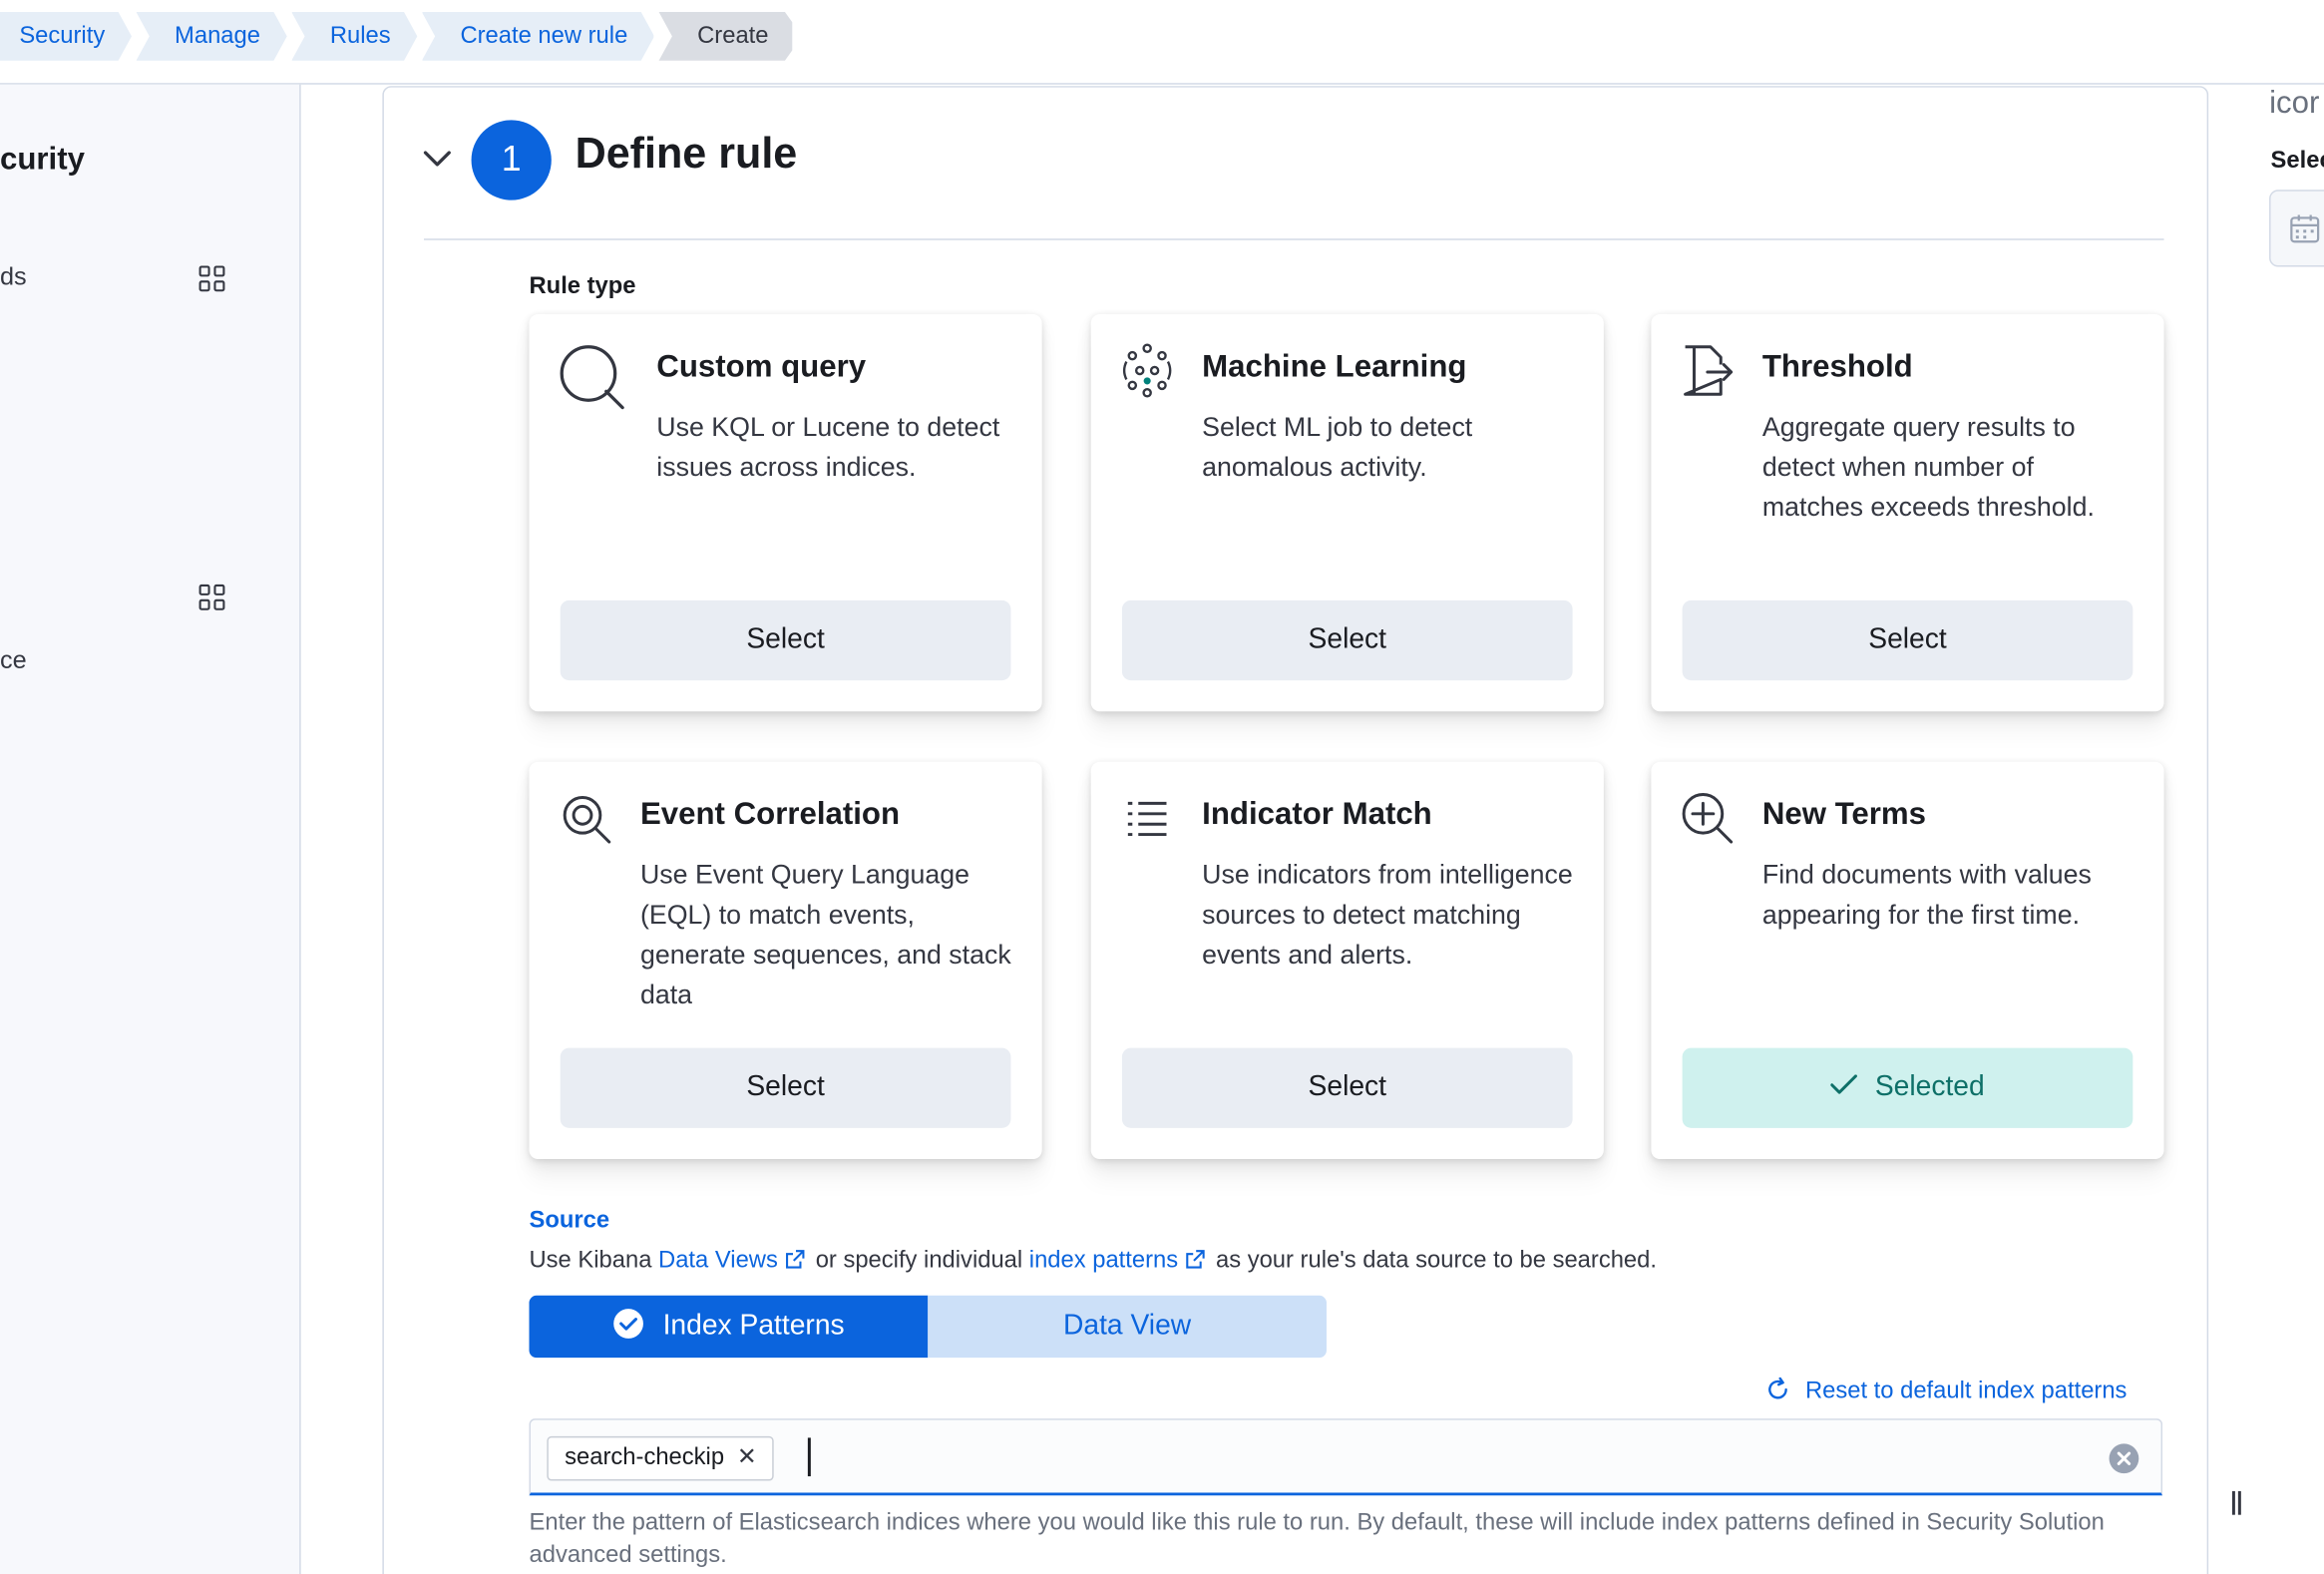 The height and width of the screenshot is (1574, 2324). I want to click on index-patterns-combobox: search-checkip ✕, so click(1346, 1457).